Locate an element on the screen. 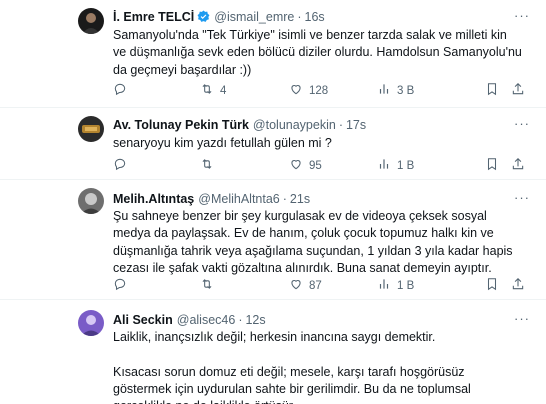  tweet-header: Av. Tolunay Pekin Türk @tolunaypekin · 17s is located at coordinates (239, 125).